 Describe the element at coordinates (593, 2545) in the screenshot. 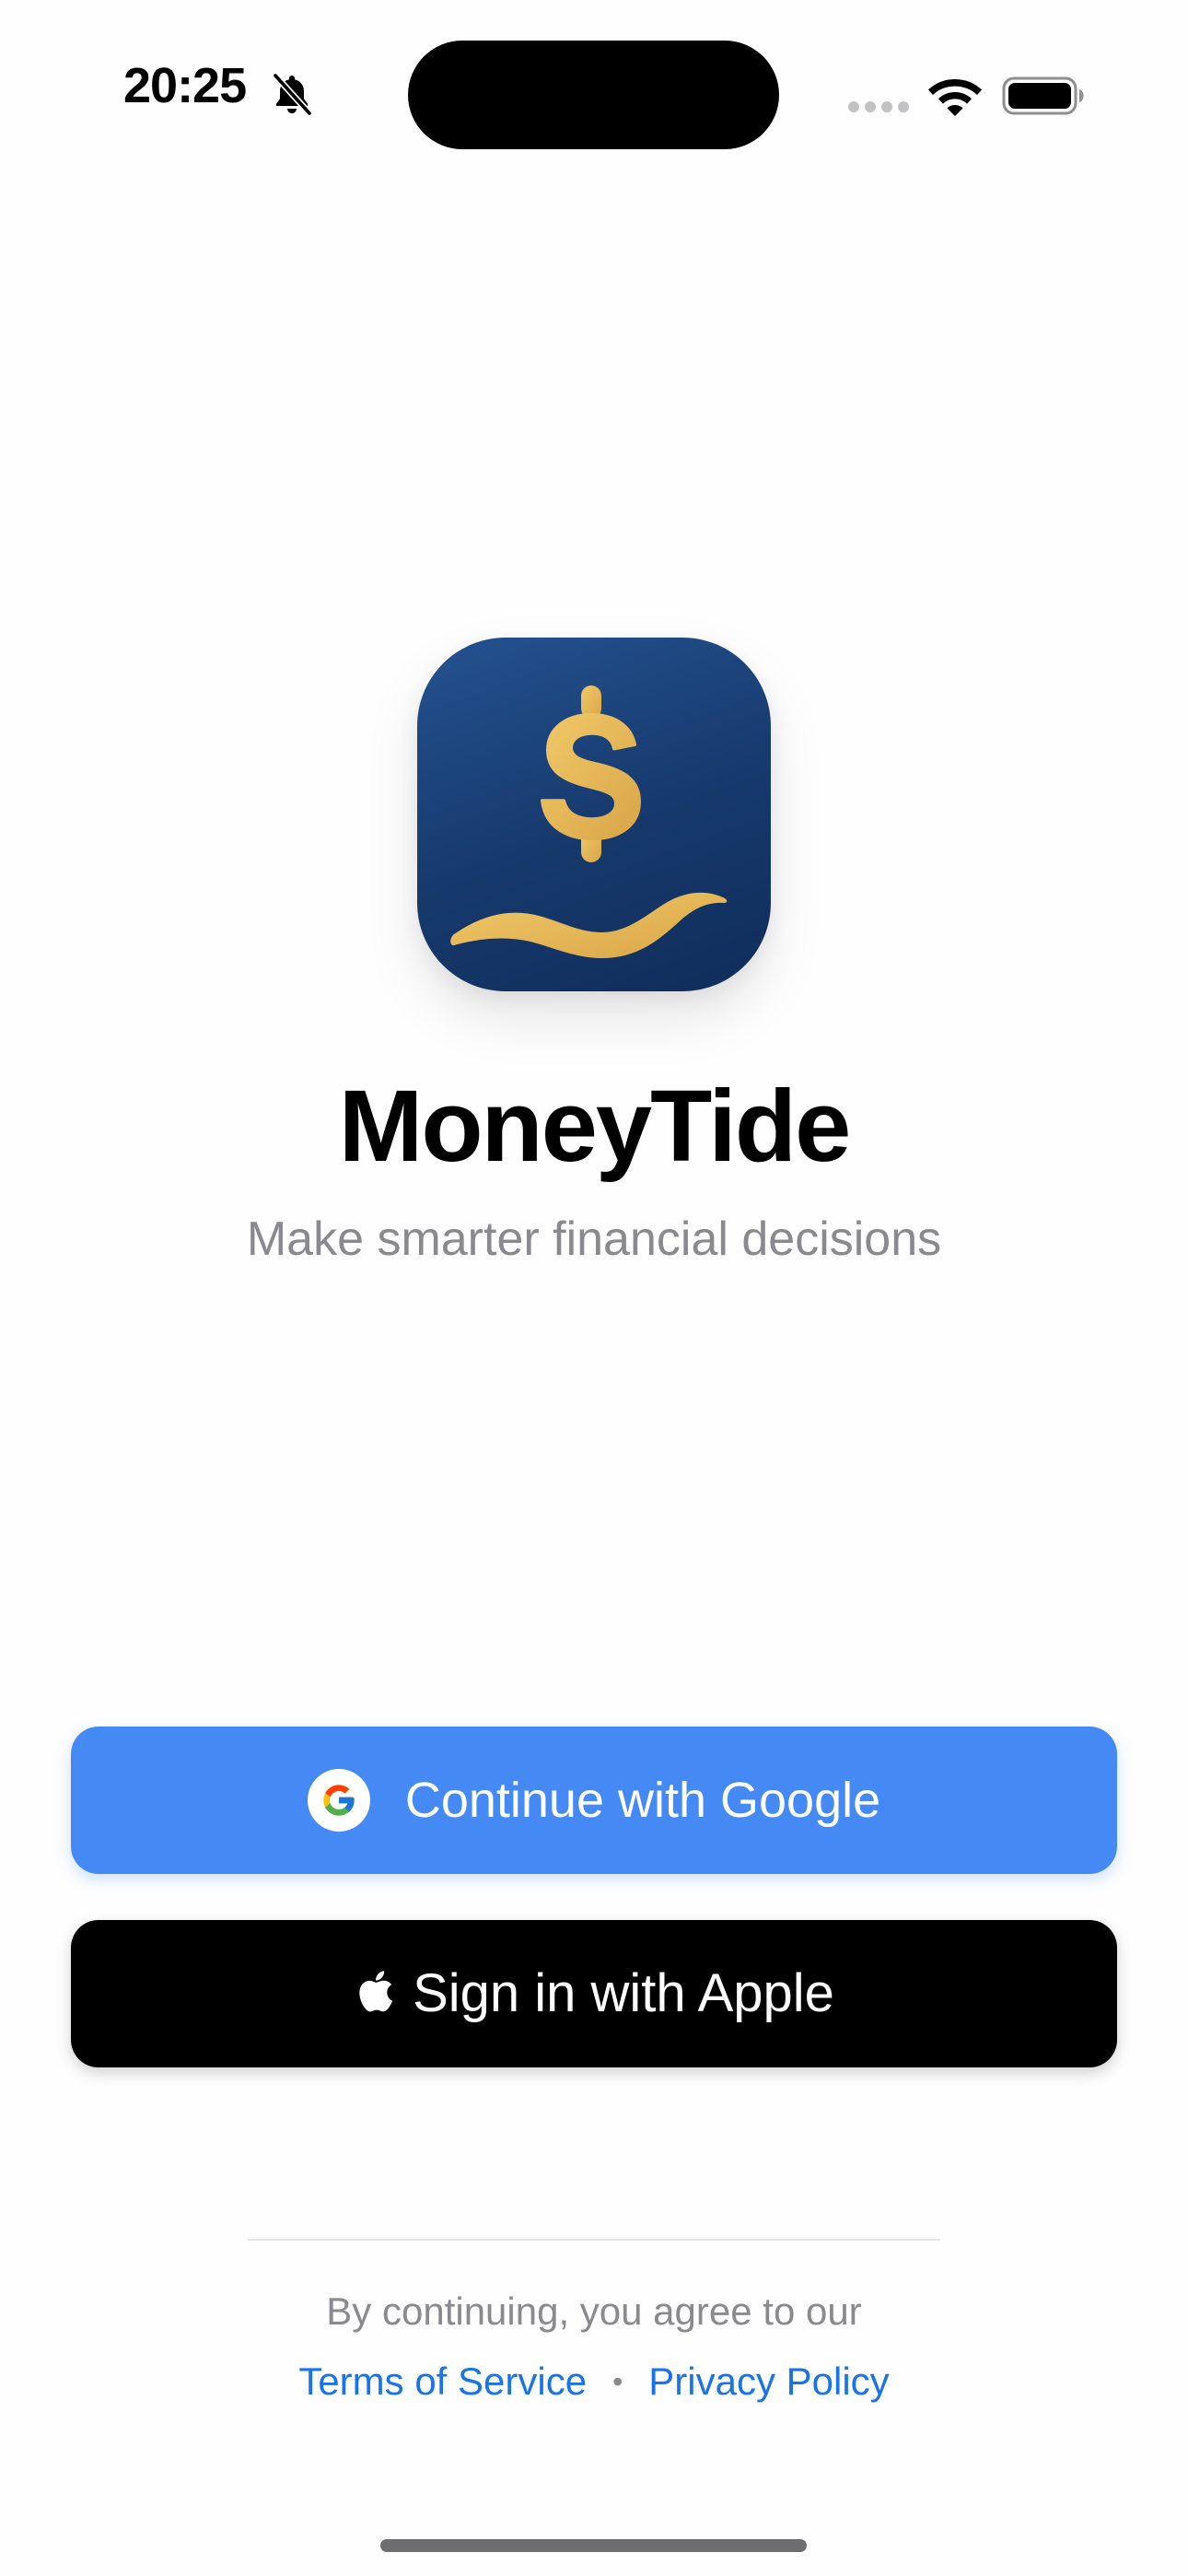

I see `home-indicator` at that location.